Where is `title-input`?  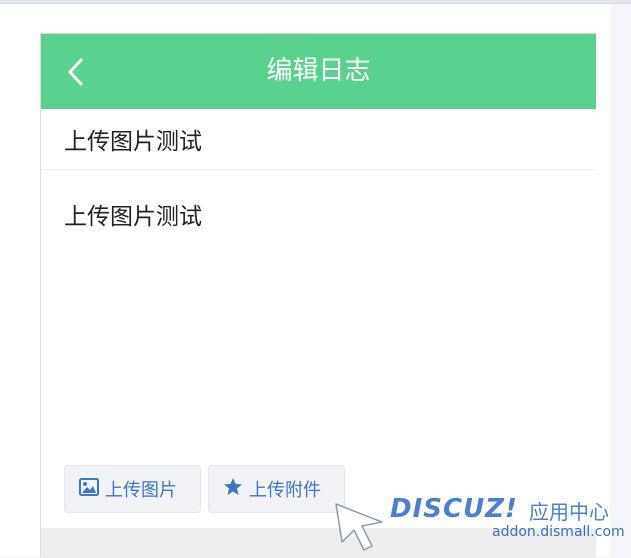 title-input is located at coordinates (318, 139).